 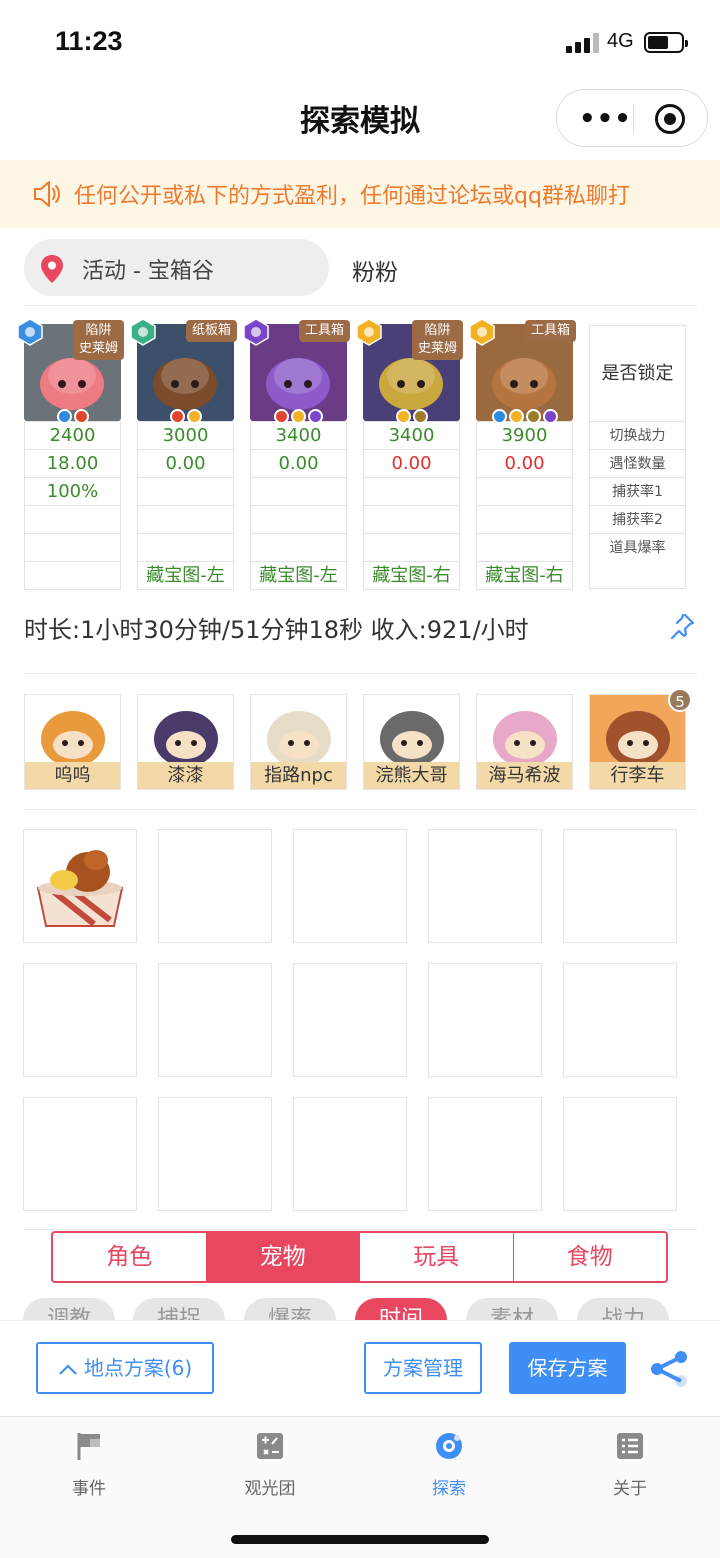 I want to click on chip-catch: 捕捉, so click(x=179, y=1309).